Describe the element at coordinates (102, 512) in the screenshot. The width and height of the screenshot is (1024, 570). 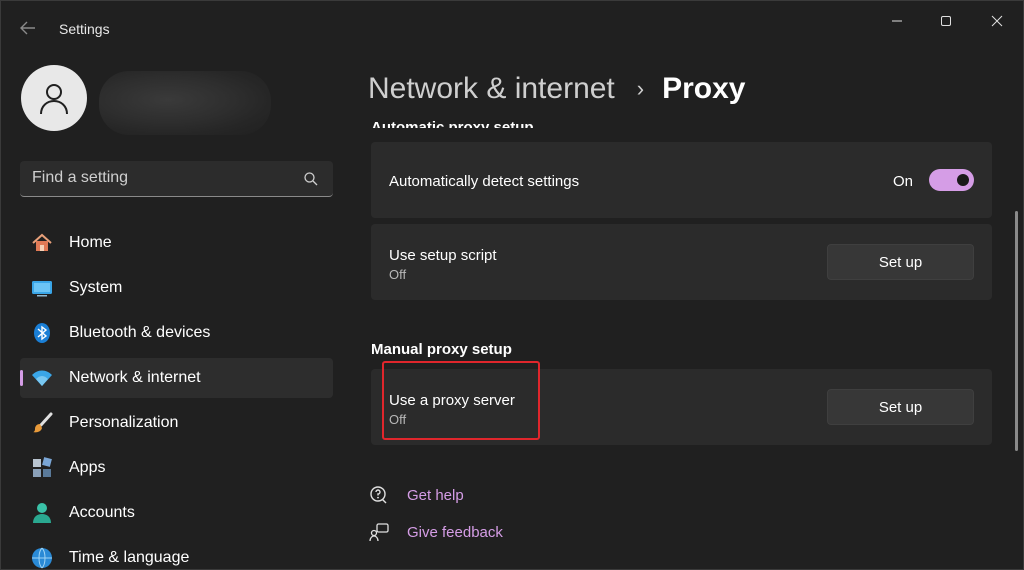
I see `sidebar-item-label: Accounts` at that location.